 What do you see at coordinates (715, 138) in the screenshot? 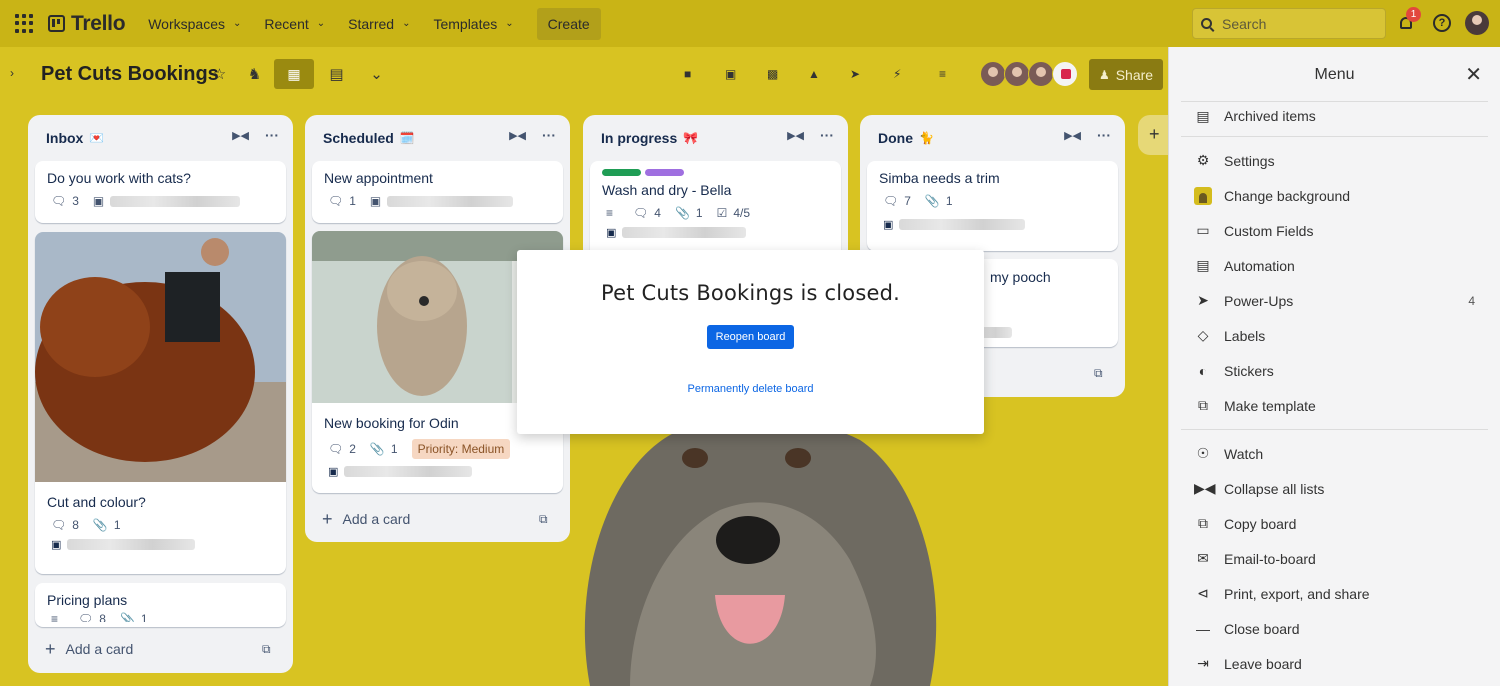
I see `list-header: In progress 🎀 ▶◀ ···` at bounding box center [715, 138].